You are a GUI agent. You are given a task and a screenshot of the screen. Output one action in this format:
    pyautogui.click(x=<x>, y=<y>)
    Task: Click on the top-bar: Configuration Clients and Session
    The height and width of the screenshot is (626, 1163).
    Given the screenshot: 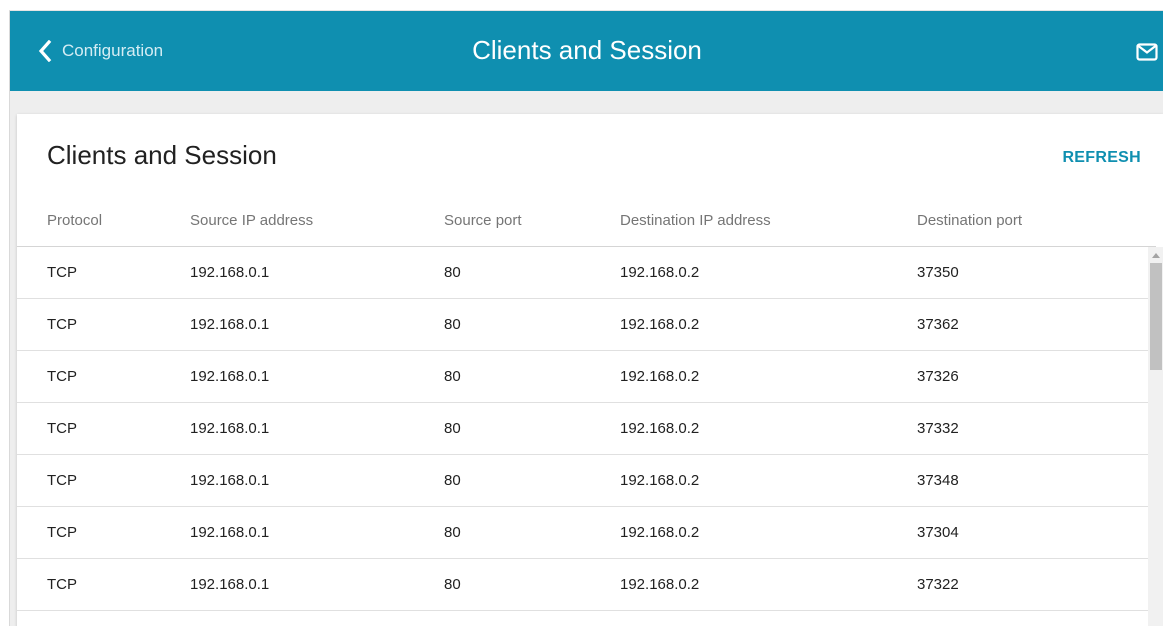 What is the action you would take?
    pyautogui.click(x=586, y=51)
    